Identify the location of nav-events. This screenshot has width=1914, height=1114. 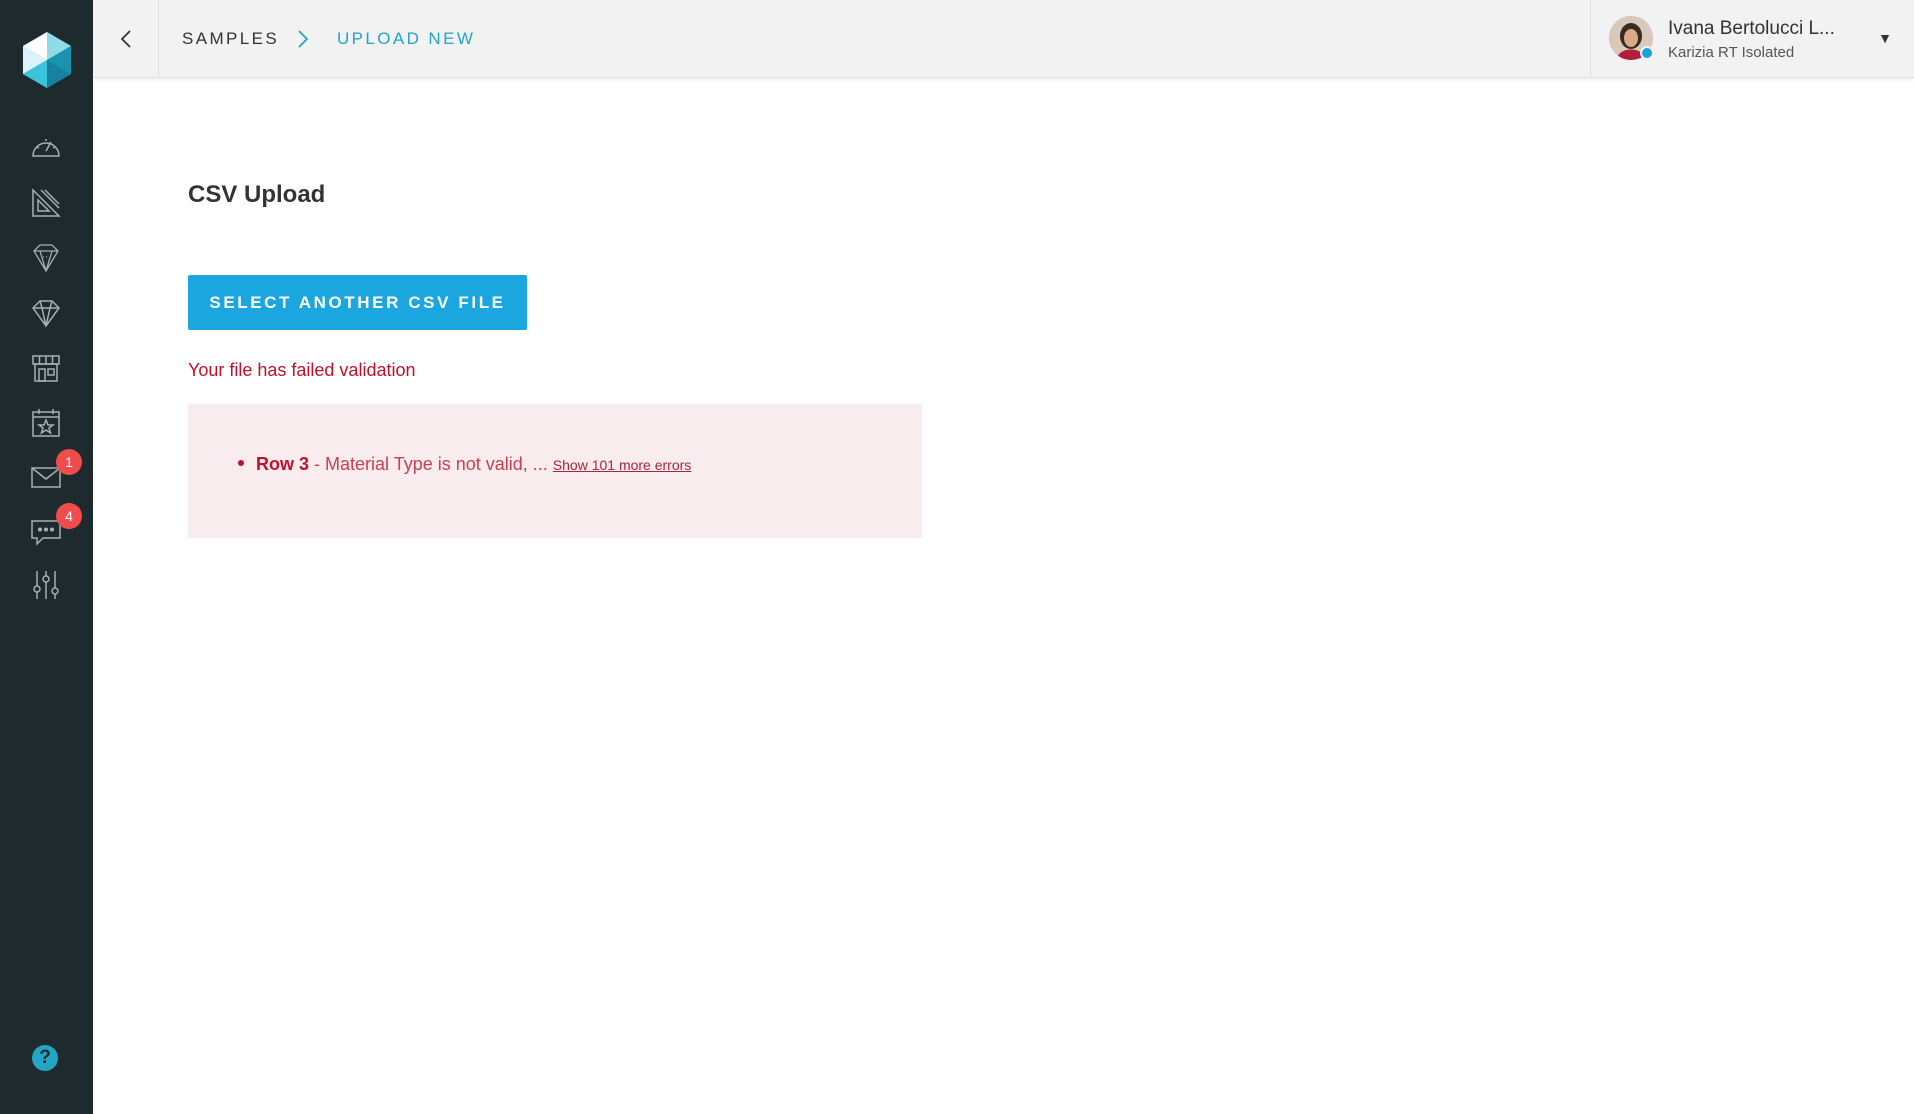
(46, 423).